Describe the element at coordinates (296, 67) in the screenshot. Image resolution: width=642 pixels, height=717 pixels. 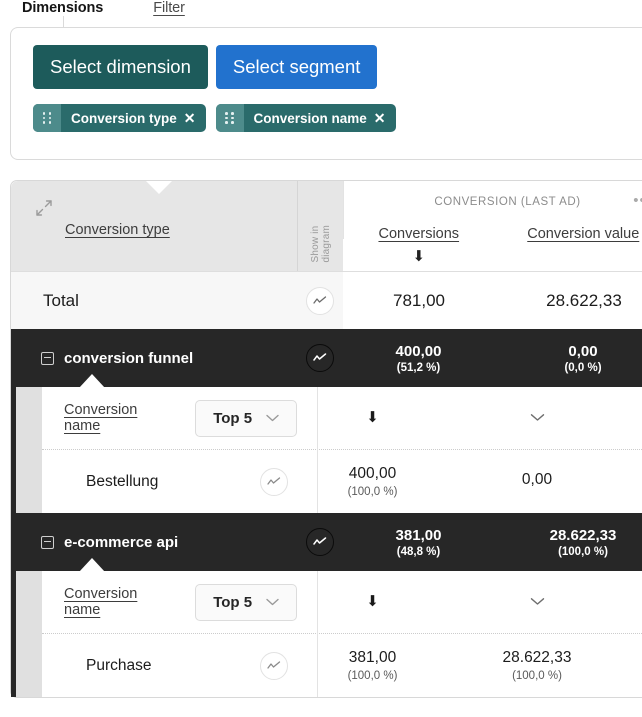
I see `select-segment-button: Select segment` at that location.